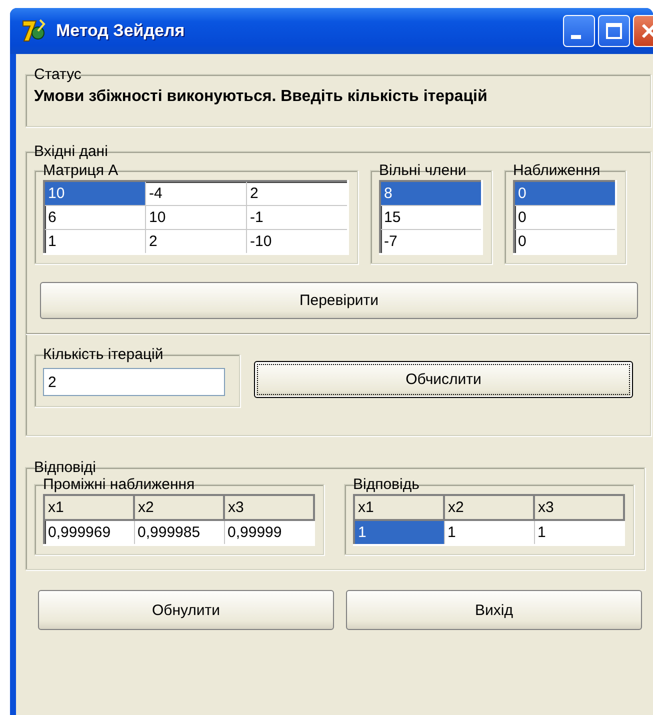 The width and height of the screenshot is (653, 715). I want to click on group-label: Вхідні дані, so click(71, 151).